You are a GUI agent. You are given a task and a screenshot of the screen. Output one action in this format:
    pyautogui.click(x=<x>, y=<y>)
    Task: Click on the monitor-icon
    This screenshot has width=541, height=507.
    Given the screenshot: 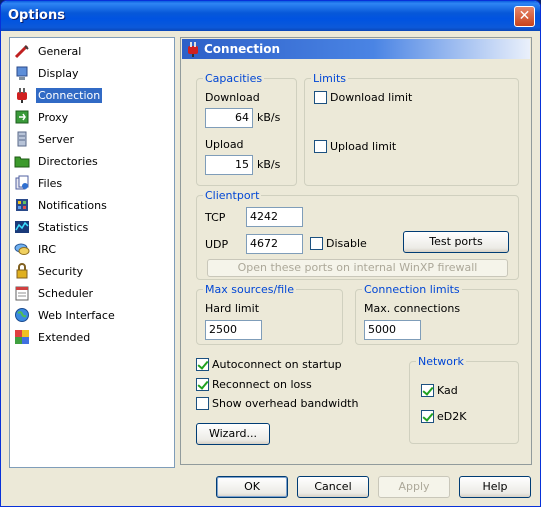 What is the action you would take?
    pyautogui.click(x=22, y=73)
    